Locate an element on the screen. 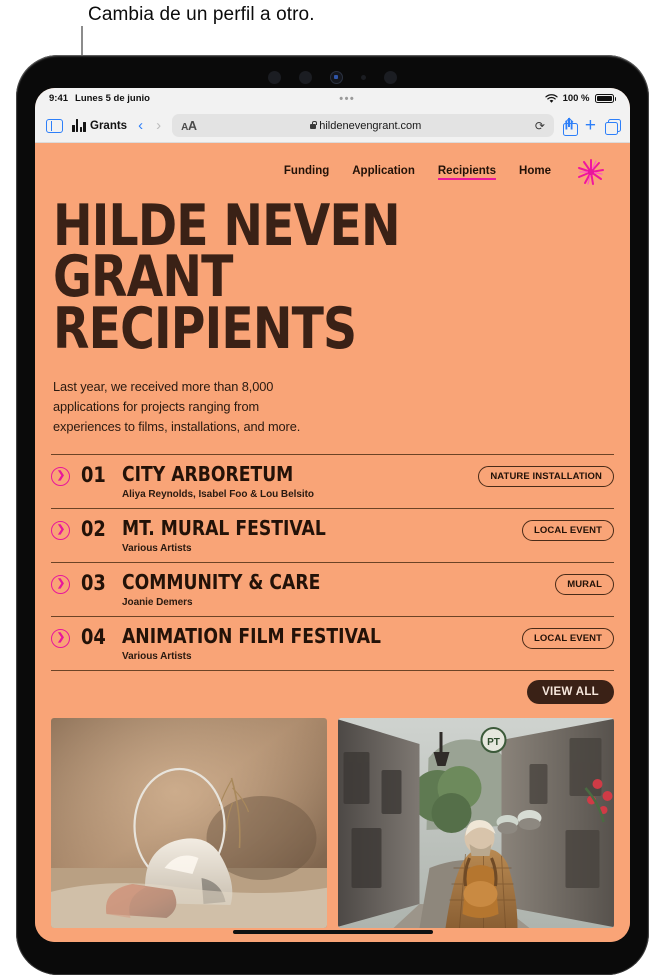  profile-switcher-button: Grants is located at coordinates (99, 125).